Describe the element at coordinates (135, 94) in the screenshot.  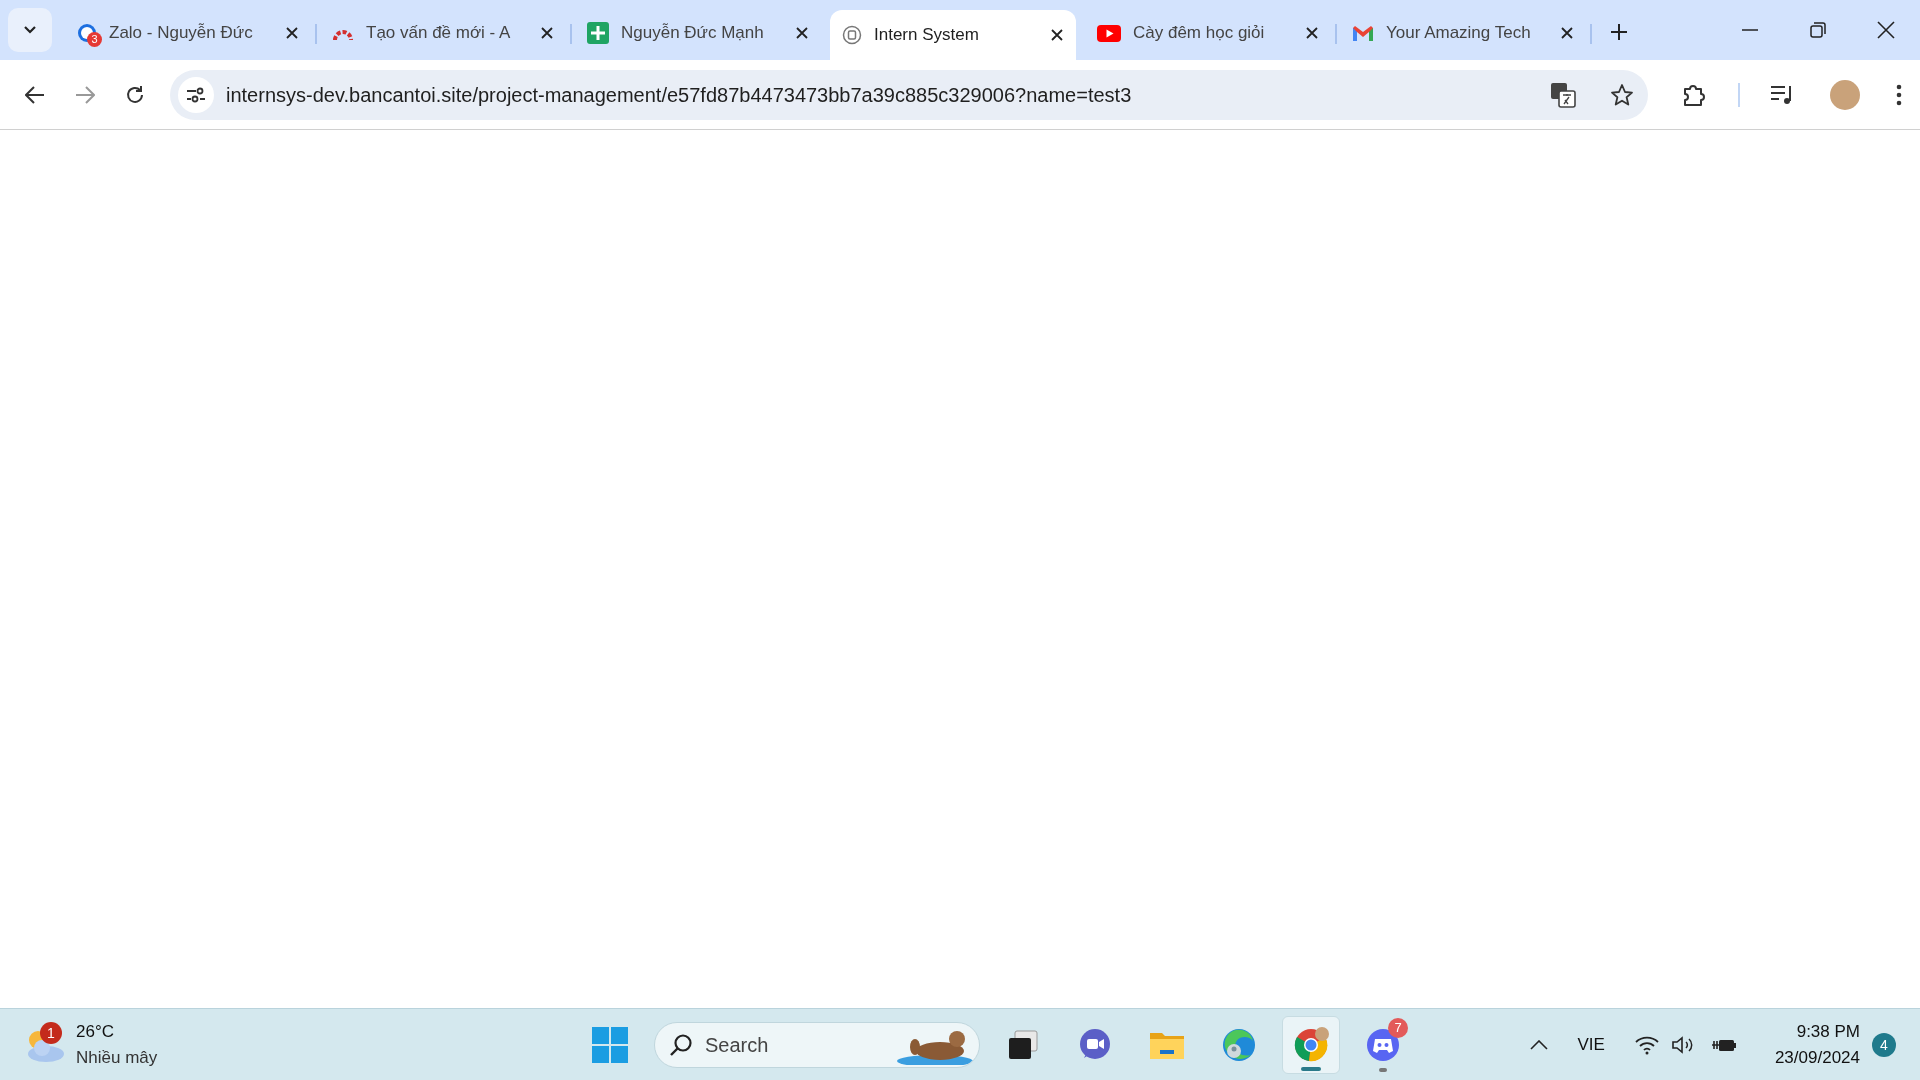
I see `reload-icon` at that location.